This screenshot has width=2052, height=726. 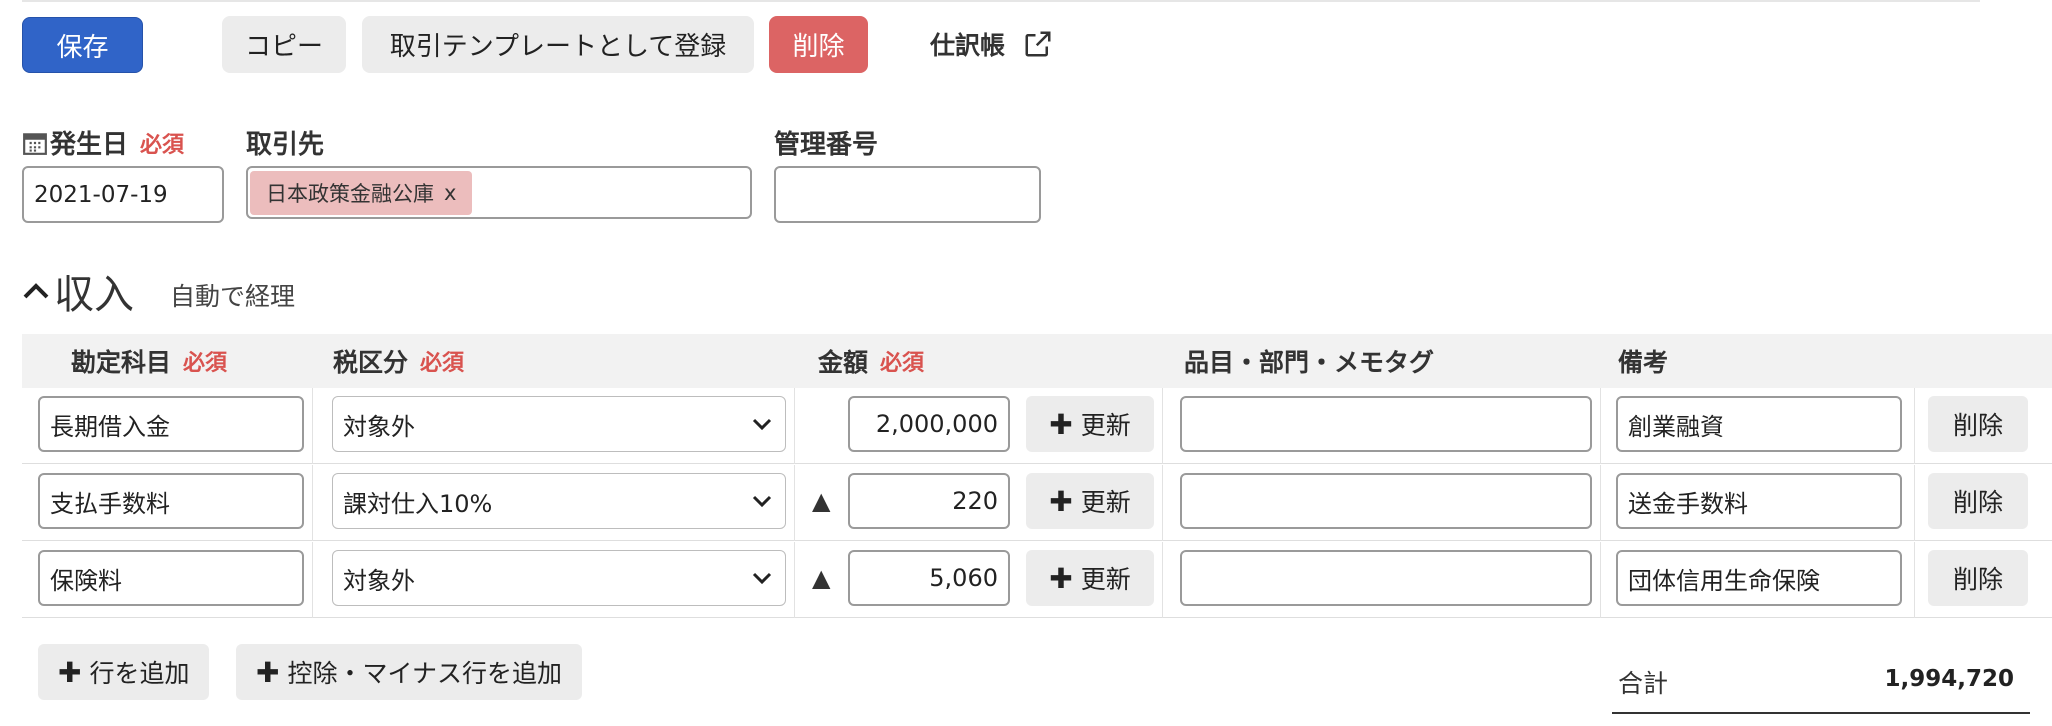 What do you see at coordinates (371, 362) in the screenshot?
I see `header-tax-label: 税区分` at bounding box center [371, 362].